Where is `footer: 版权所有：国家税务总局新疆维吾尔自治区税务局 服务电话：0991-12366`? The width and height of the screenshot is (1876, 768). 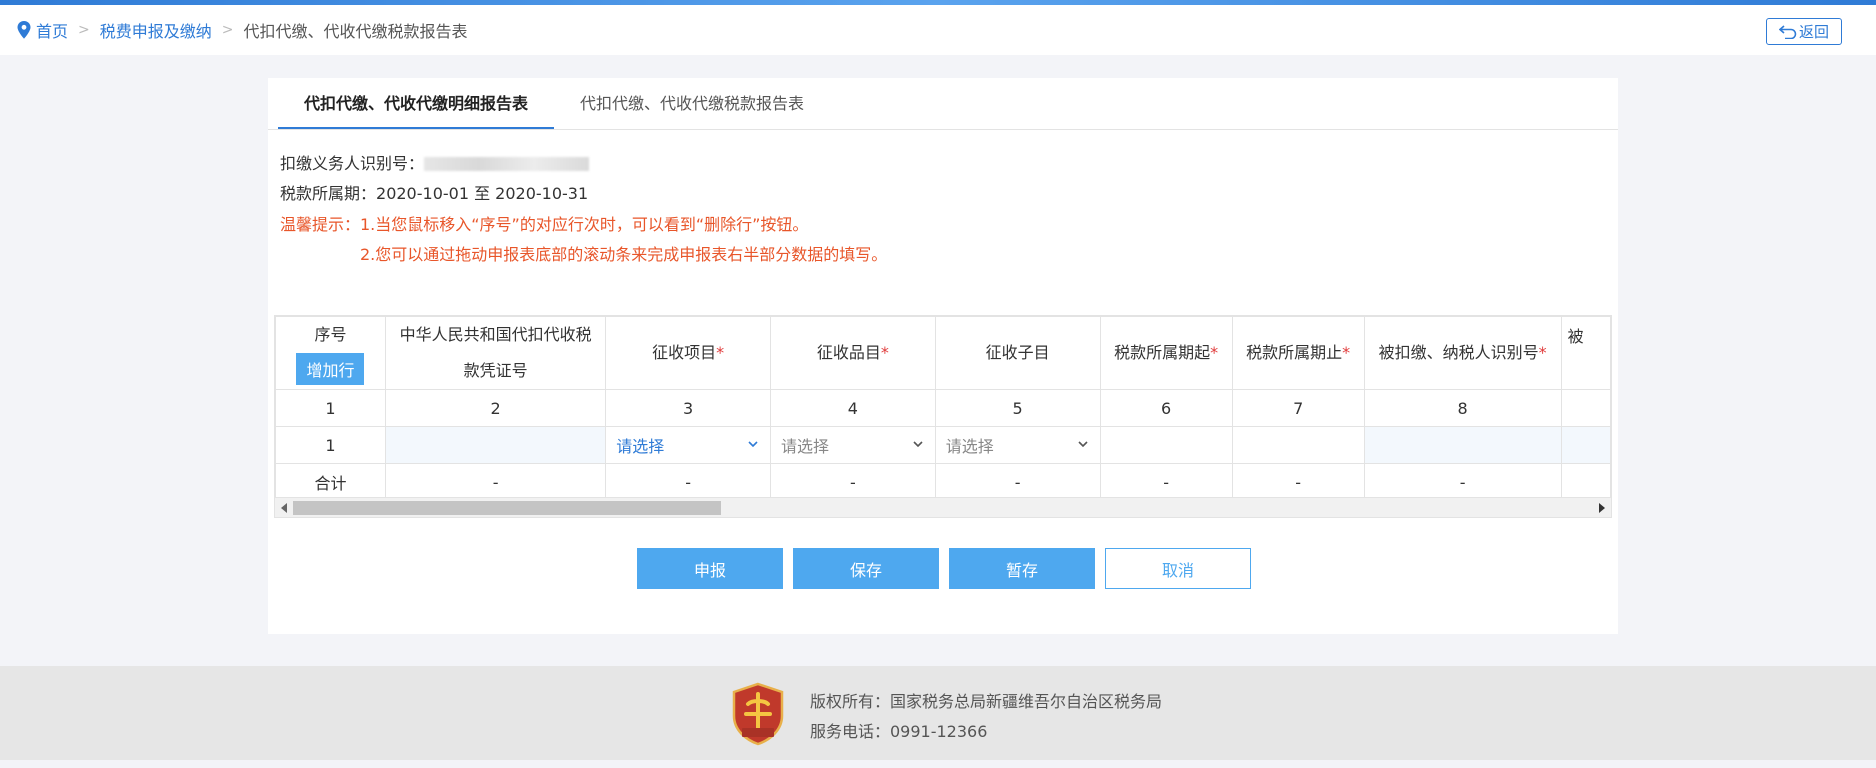 footer: 版权所有：国家税务总局新疆维吾尔自治区税务局 服务电话：0991-12366 is located at coordinates (938, 713).